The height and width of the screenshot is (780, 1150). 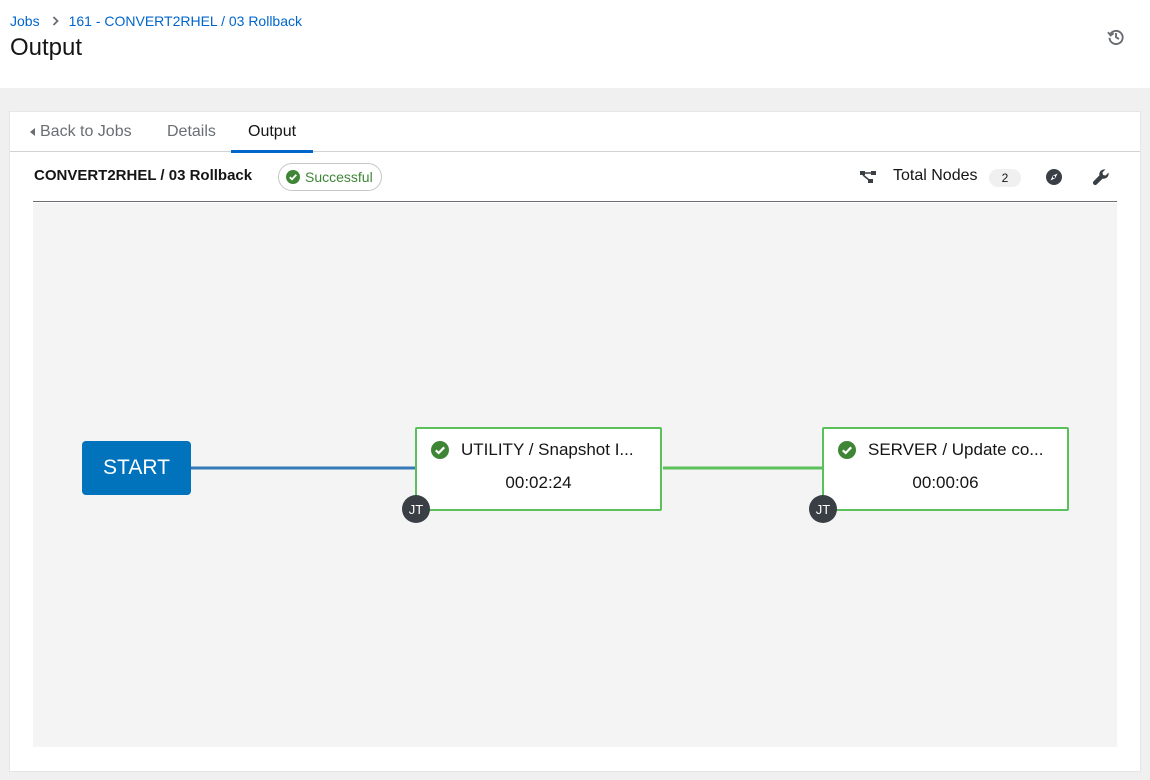 What do you see at coordinates (935, 175) in the screenshot?
I see `total-nodes-label: Total Nodes` at bounding box center [935, 175].